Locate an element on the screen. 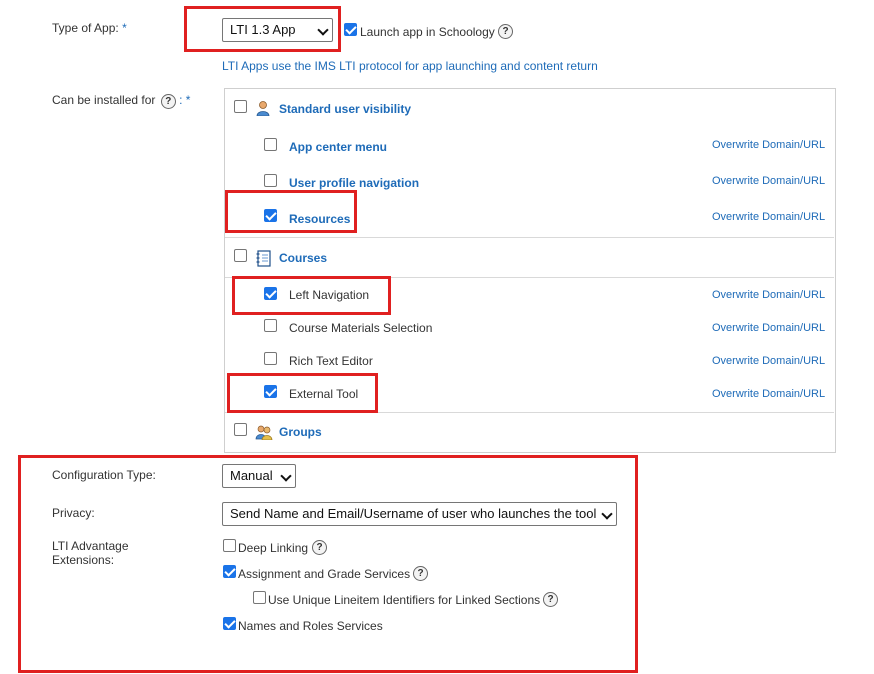  rich-text-editor-checkbox is located at coordinates (270, 358).